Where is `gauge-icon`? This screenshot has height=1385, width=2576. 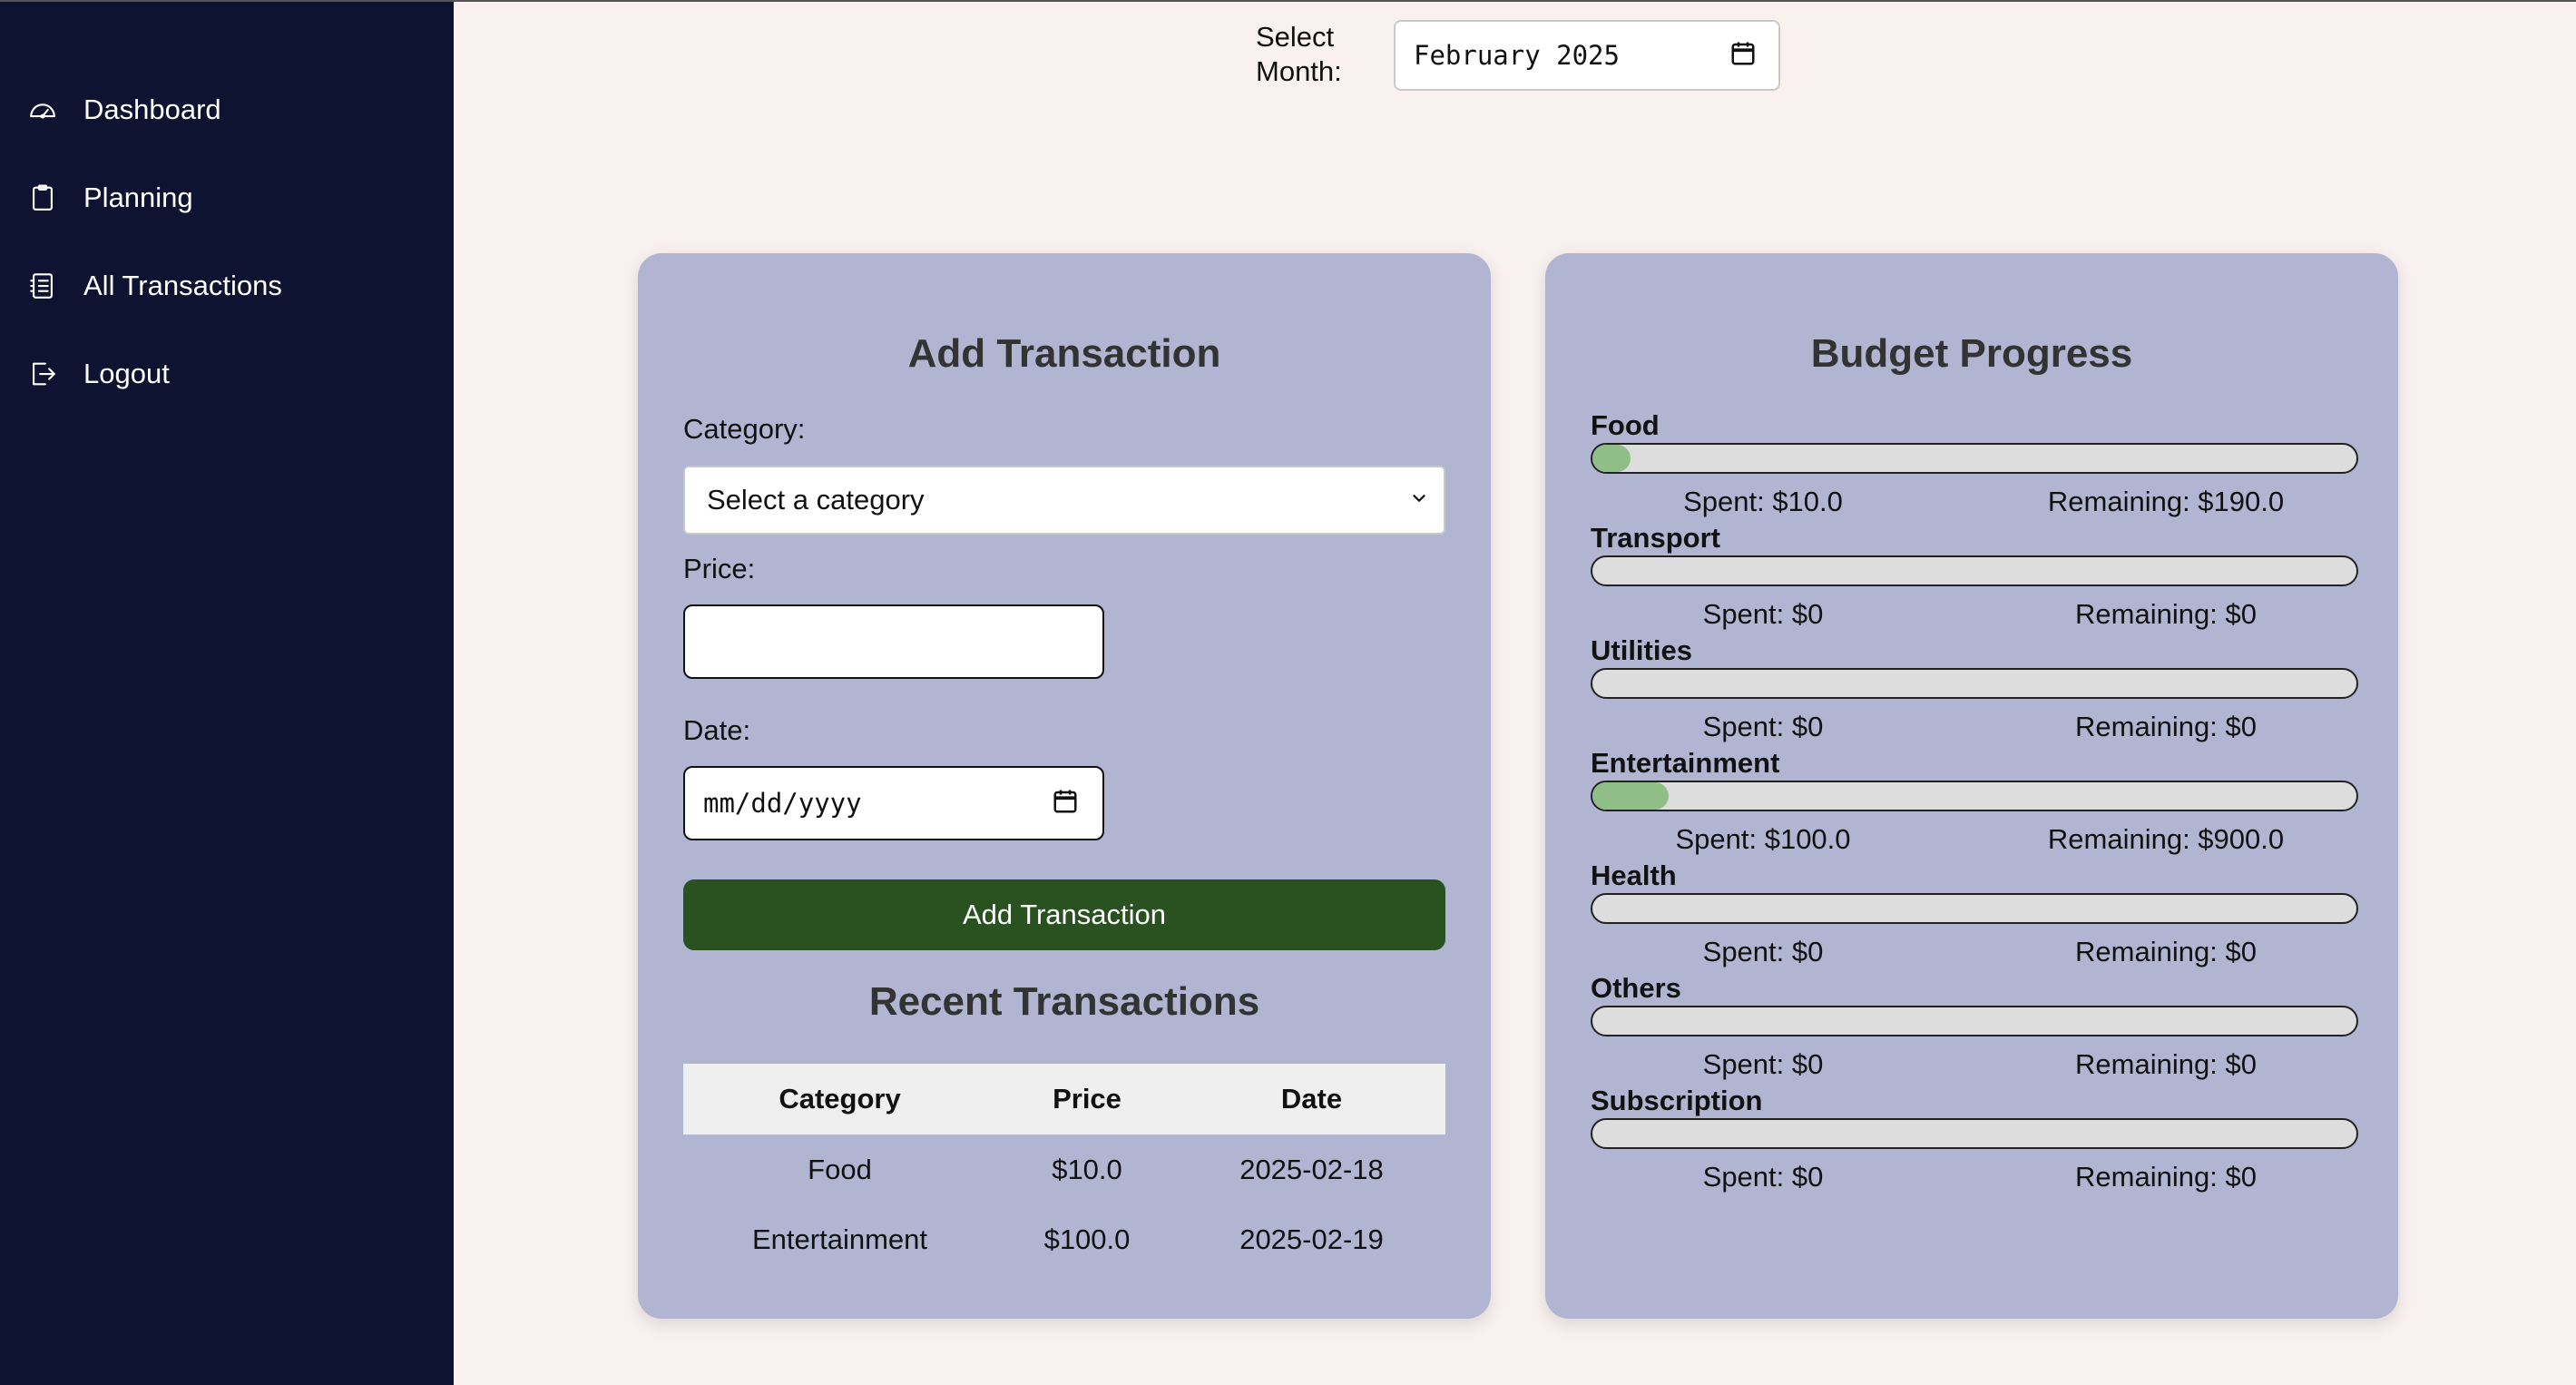
gauge-icon is located at coordinates (42, 110).